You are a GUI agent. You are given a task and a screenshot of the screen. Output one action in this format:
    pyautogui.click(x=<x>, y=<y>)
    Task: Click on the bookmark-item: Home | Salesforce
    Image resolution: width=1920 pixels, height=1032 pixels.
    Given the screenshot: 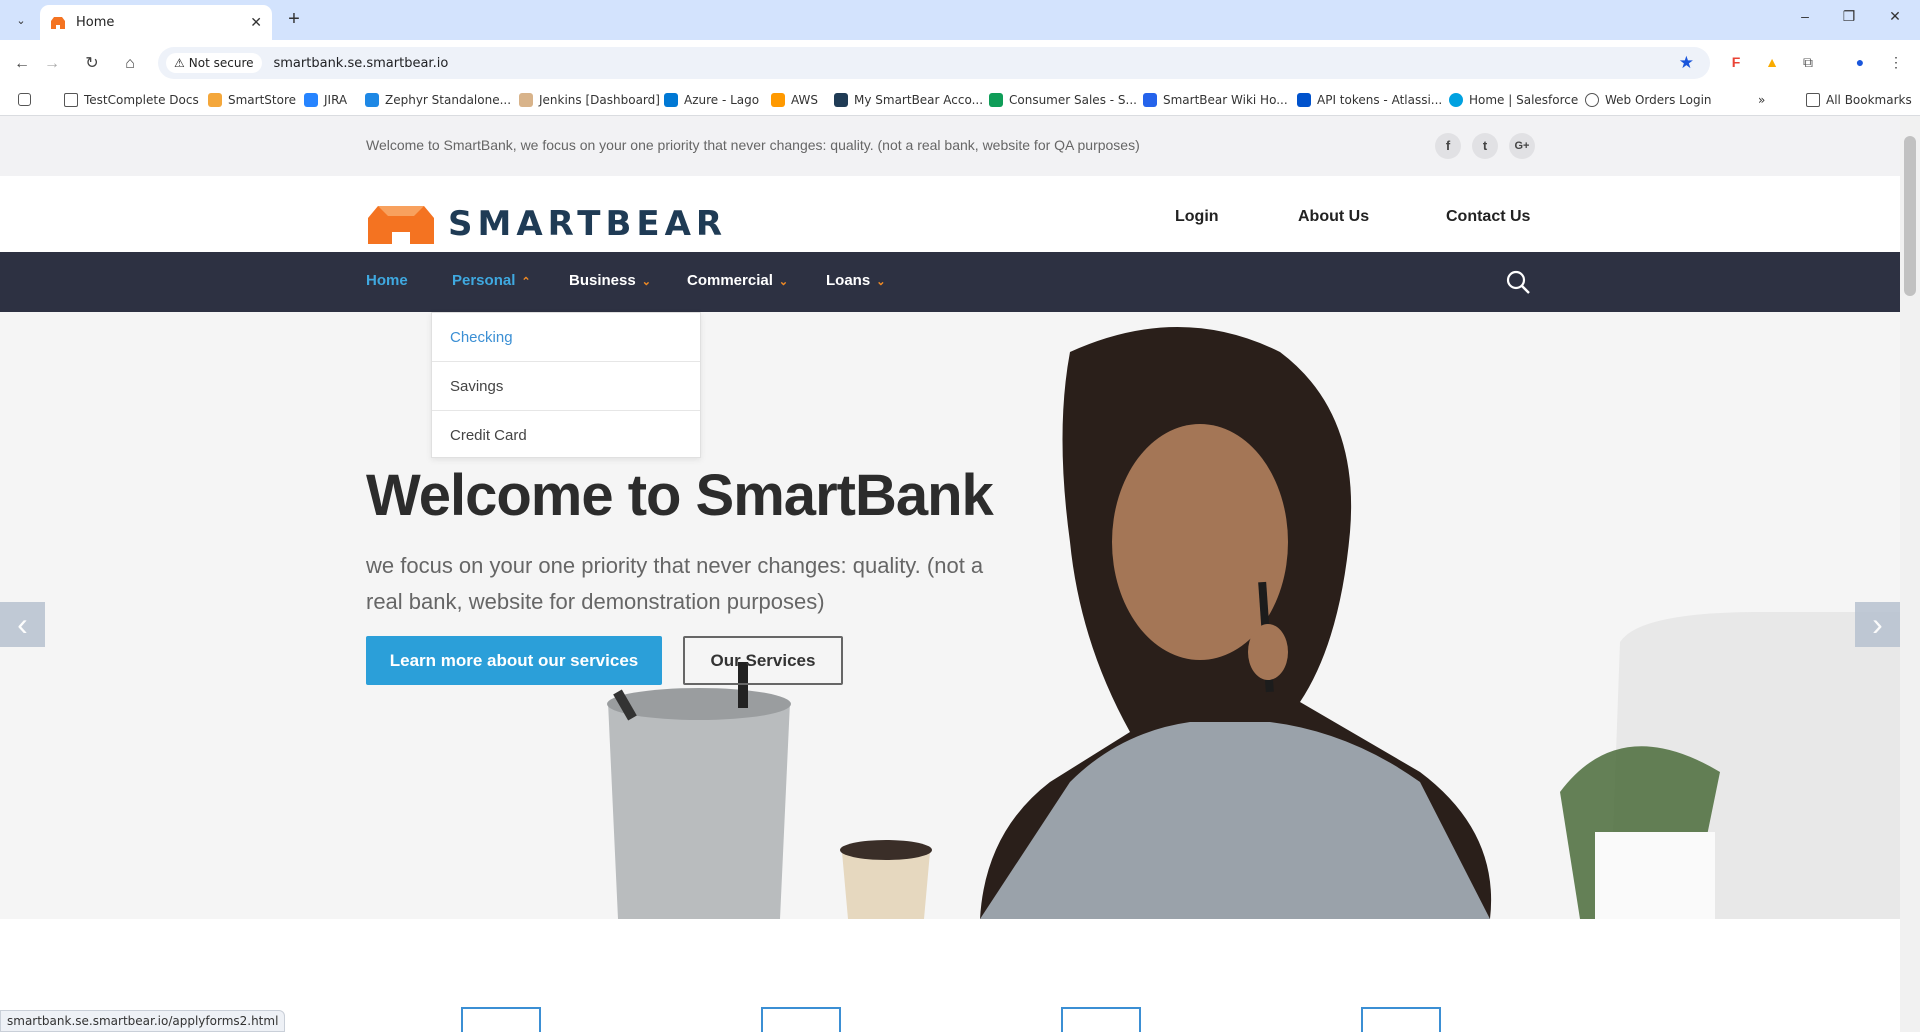 What is the action you would take?
    pyautogui.click(x=1513, y=100)
    